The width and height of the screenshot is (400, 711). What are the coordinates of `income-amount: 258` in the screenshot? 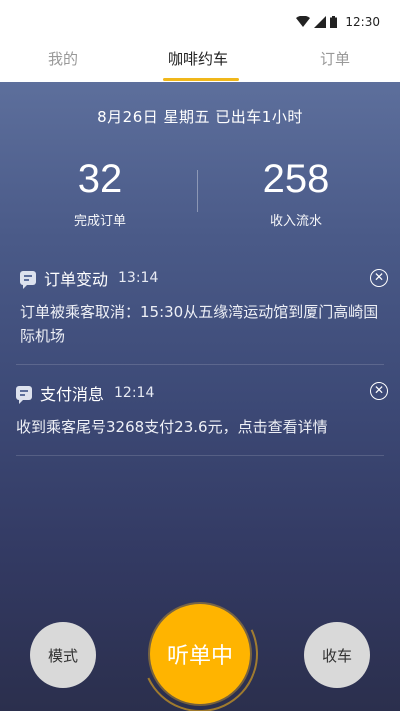 It's located at (296, 179).